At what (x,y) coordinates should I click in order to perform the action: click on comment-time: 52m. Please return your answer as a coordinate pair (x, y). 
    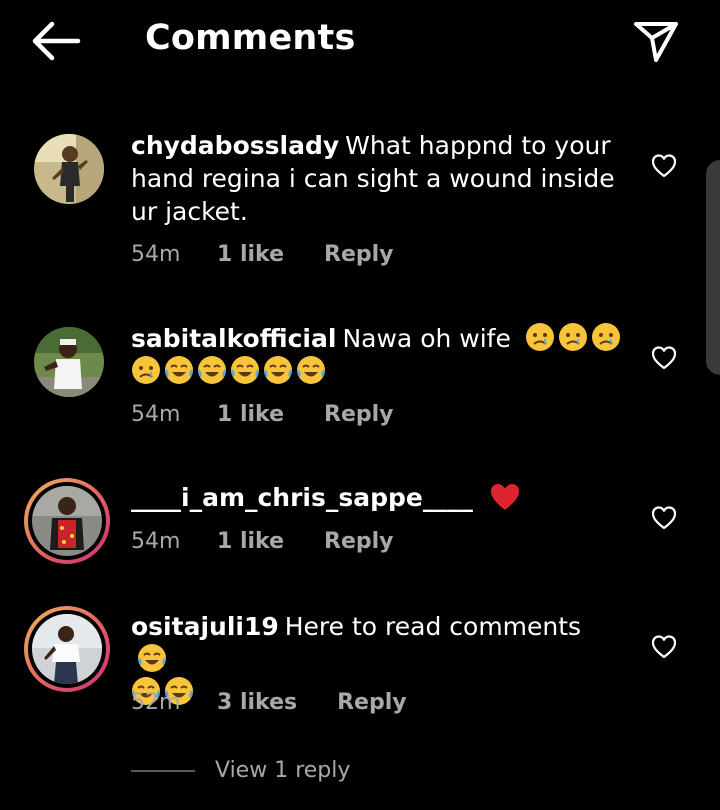
    Looking at the image, I should click on (156, 702).